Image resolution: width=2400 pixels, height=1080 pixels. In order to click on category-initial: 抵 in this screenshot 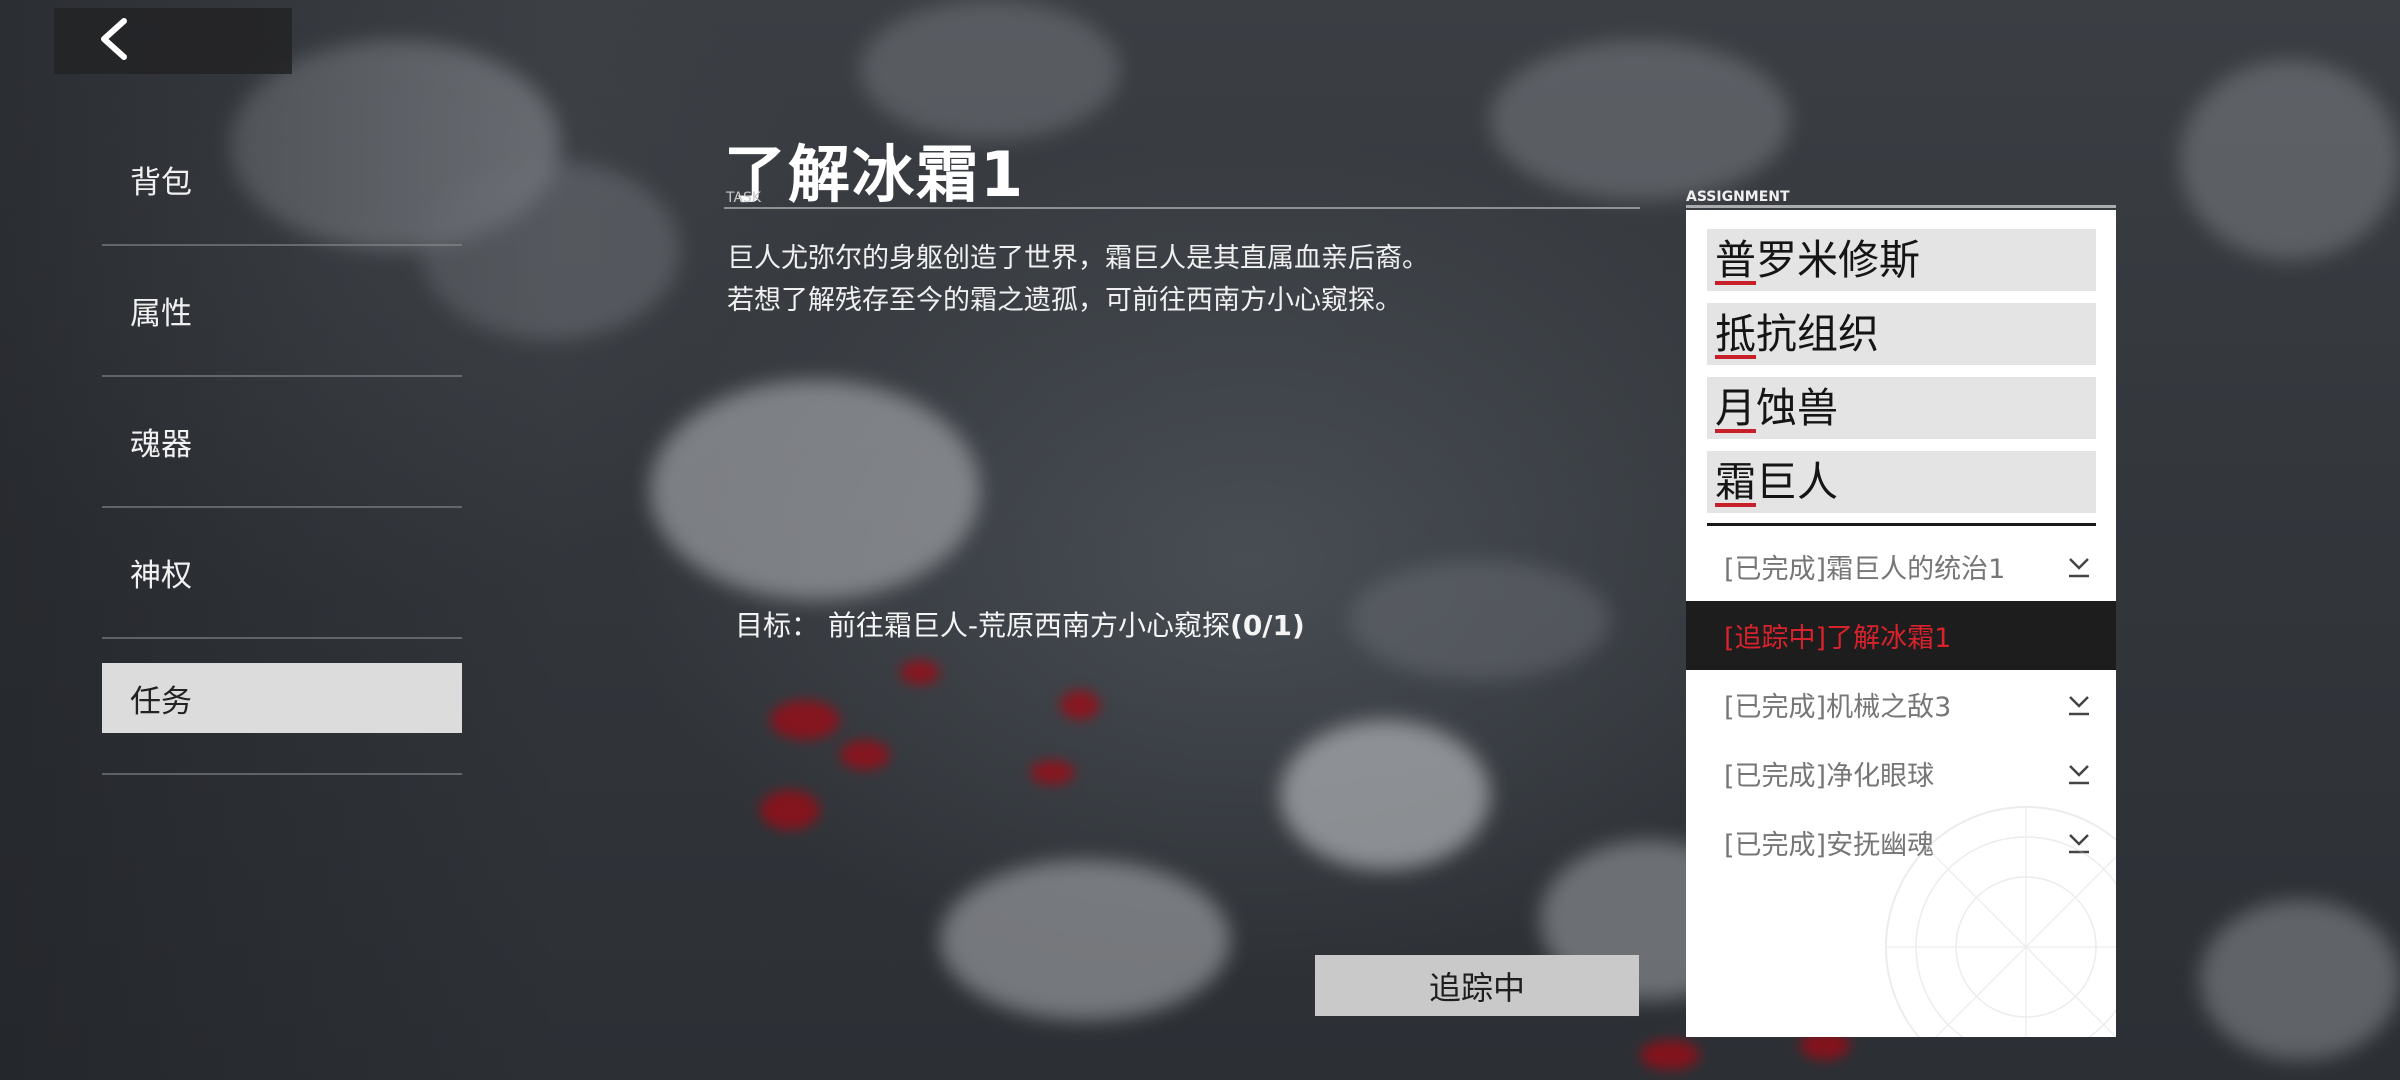, I will do `click(1735, 334)`.